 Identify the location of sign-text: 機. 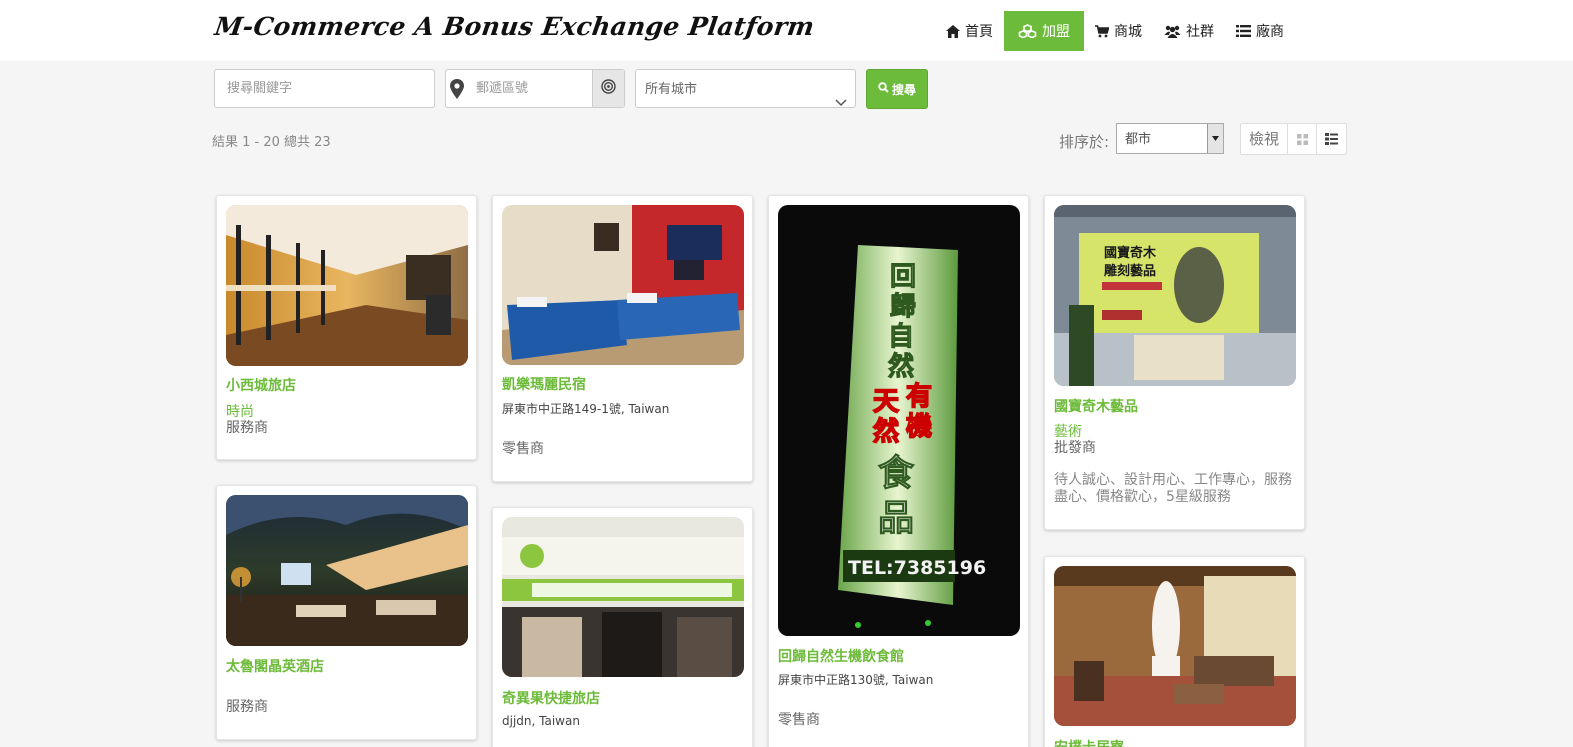
(919, 427).